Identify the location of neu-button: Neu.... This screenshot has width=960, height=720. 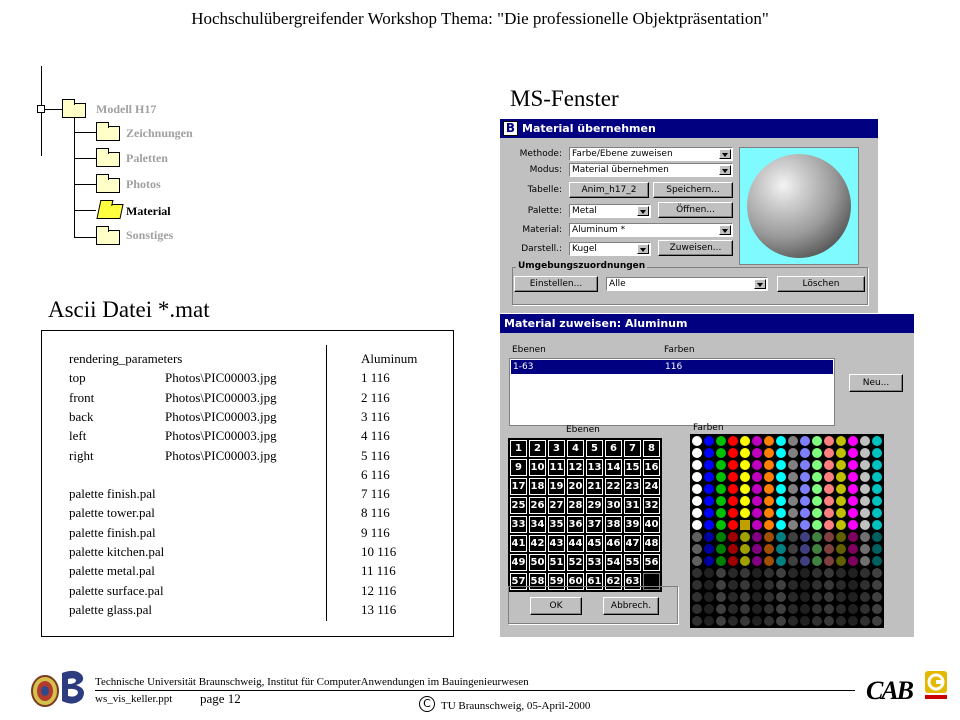
(876, 383).